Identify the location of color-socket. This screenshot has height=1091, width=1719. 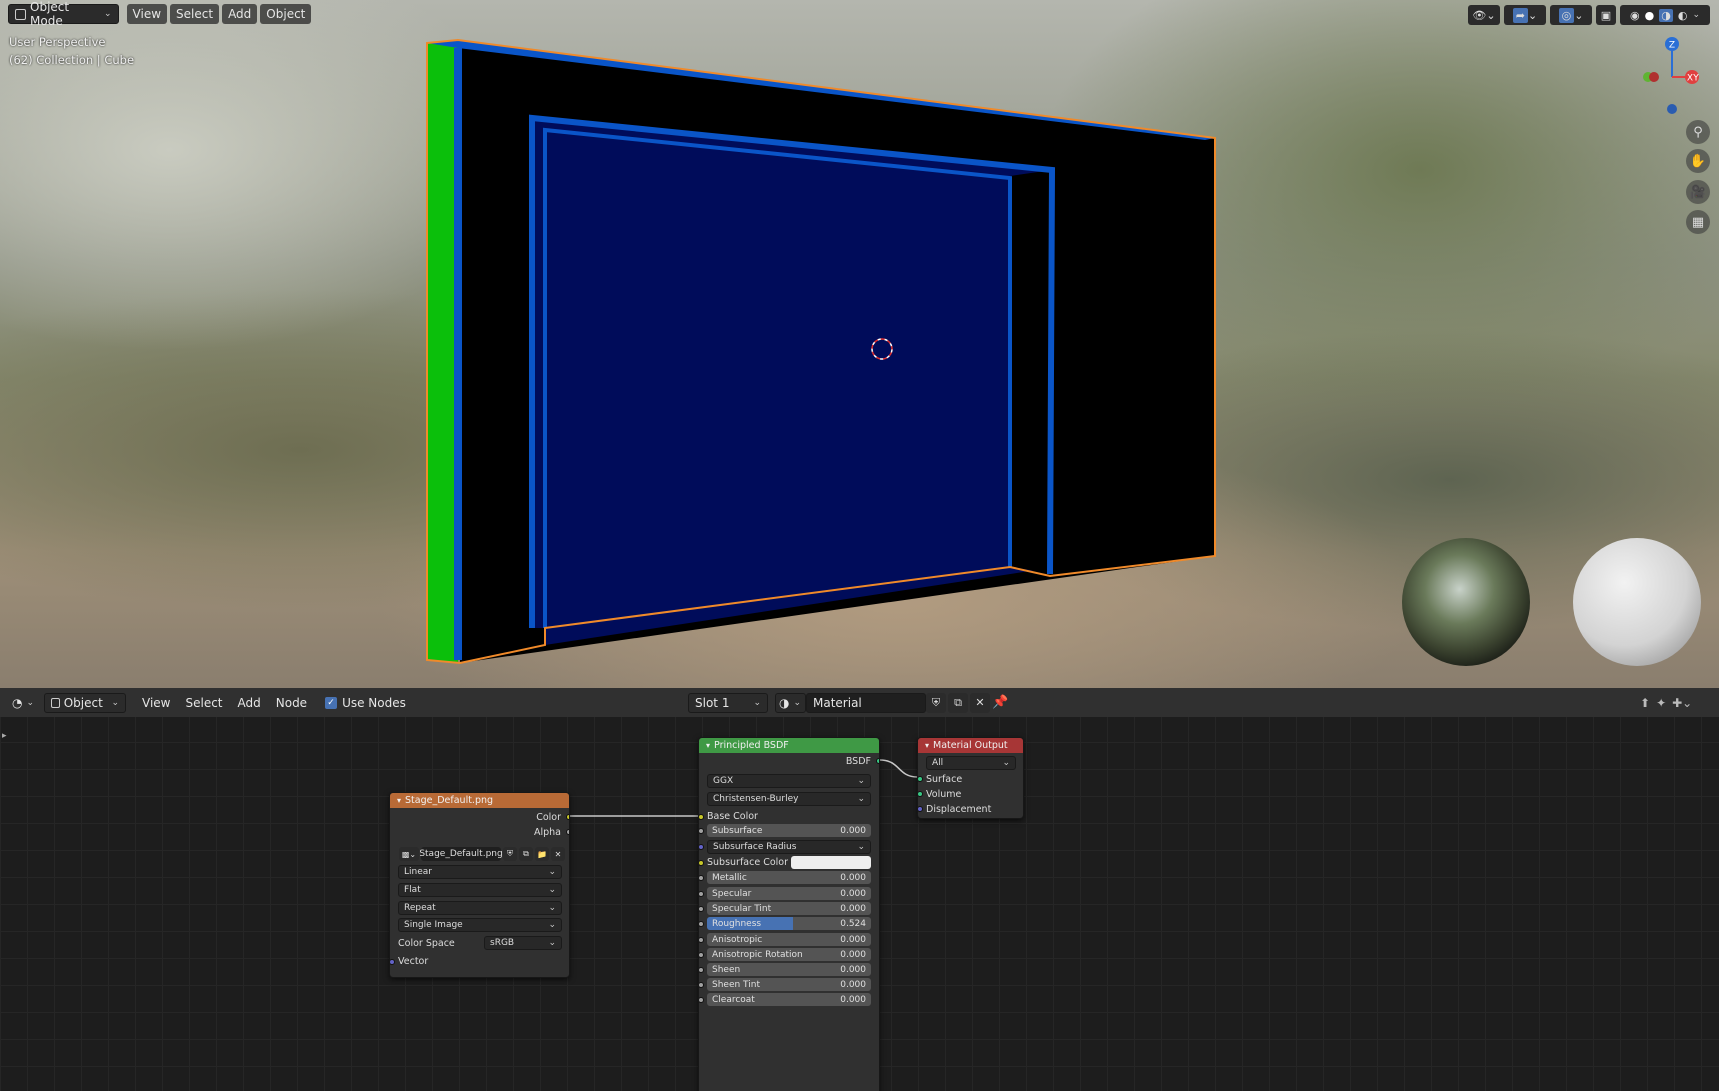
(567, 817).